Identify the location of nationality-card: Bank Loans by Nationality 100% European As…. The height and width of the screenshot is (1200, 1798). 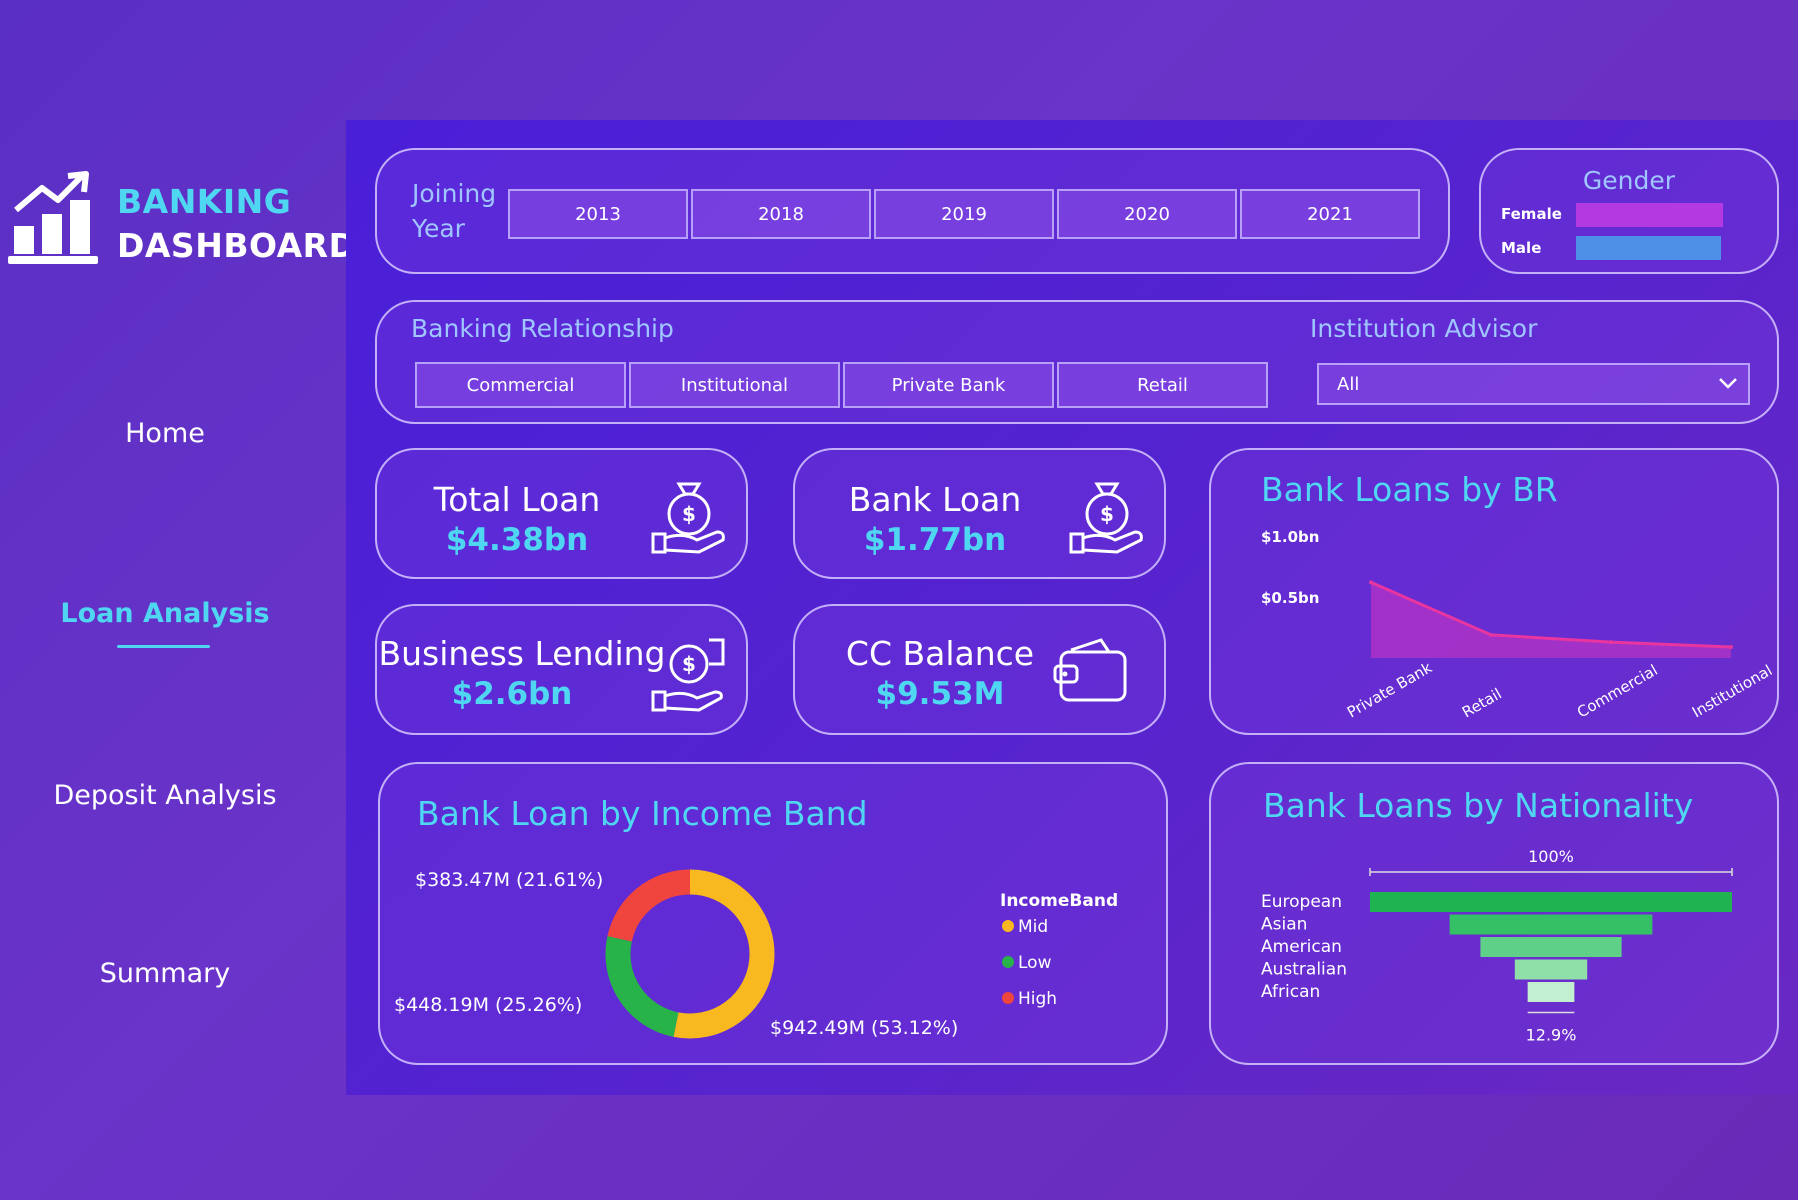
(1494, 913).